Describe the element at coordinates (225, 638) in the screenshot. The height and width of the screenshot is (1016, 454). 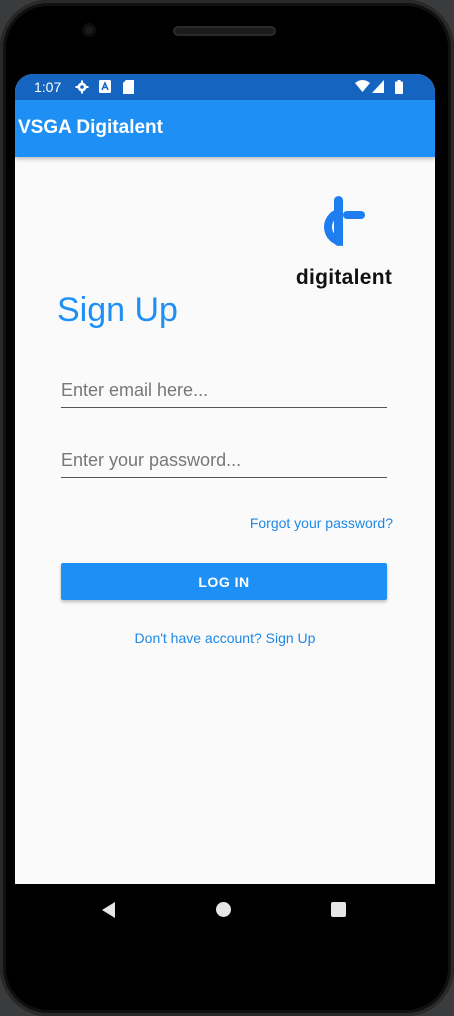
I see `signup-link: Don't have account? Sign Up` at that location.